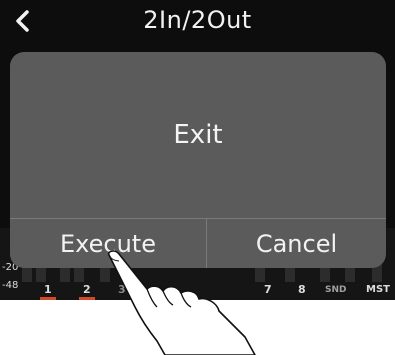  Describe the element at coordinates (48, 291) in the screenshot. I see `channel-label: 1` at that location.